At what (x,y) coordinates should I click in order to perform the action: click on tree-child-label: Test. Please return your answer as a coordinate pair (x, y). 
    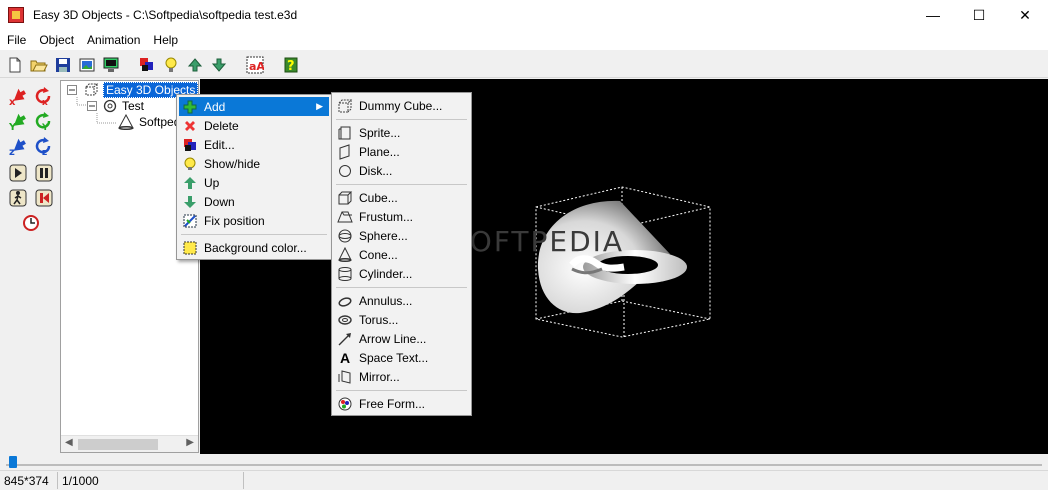
    Looking at the image, I should click on (133, 106).